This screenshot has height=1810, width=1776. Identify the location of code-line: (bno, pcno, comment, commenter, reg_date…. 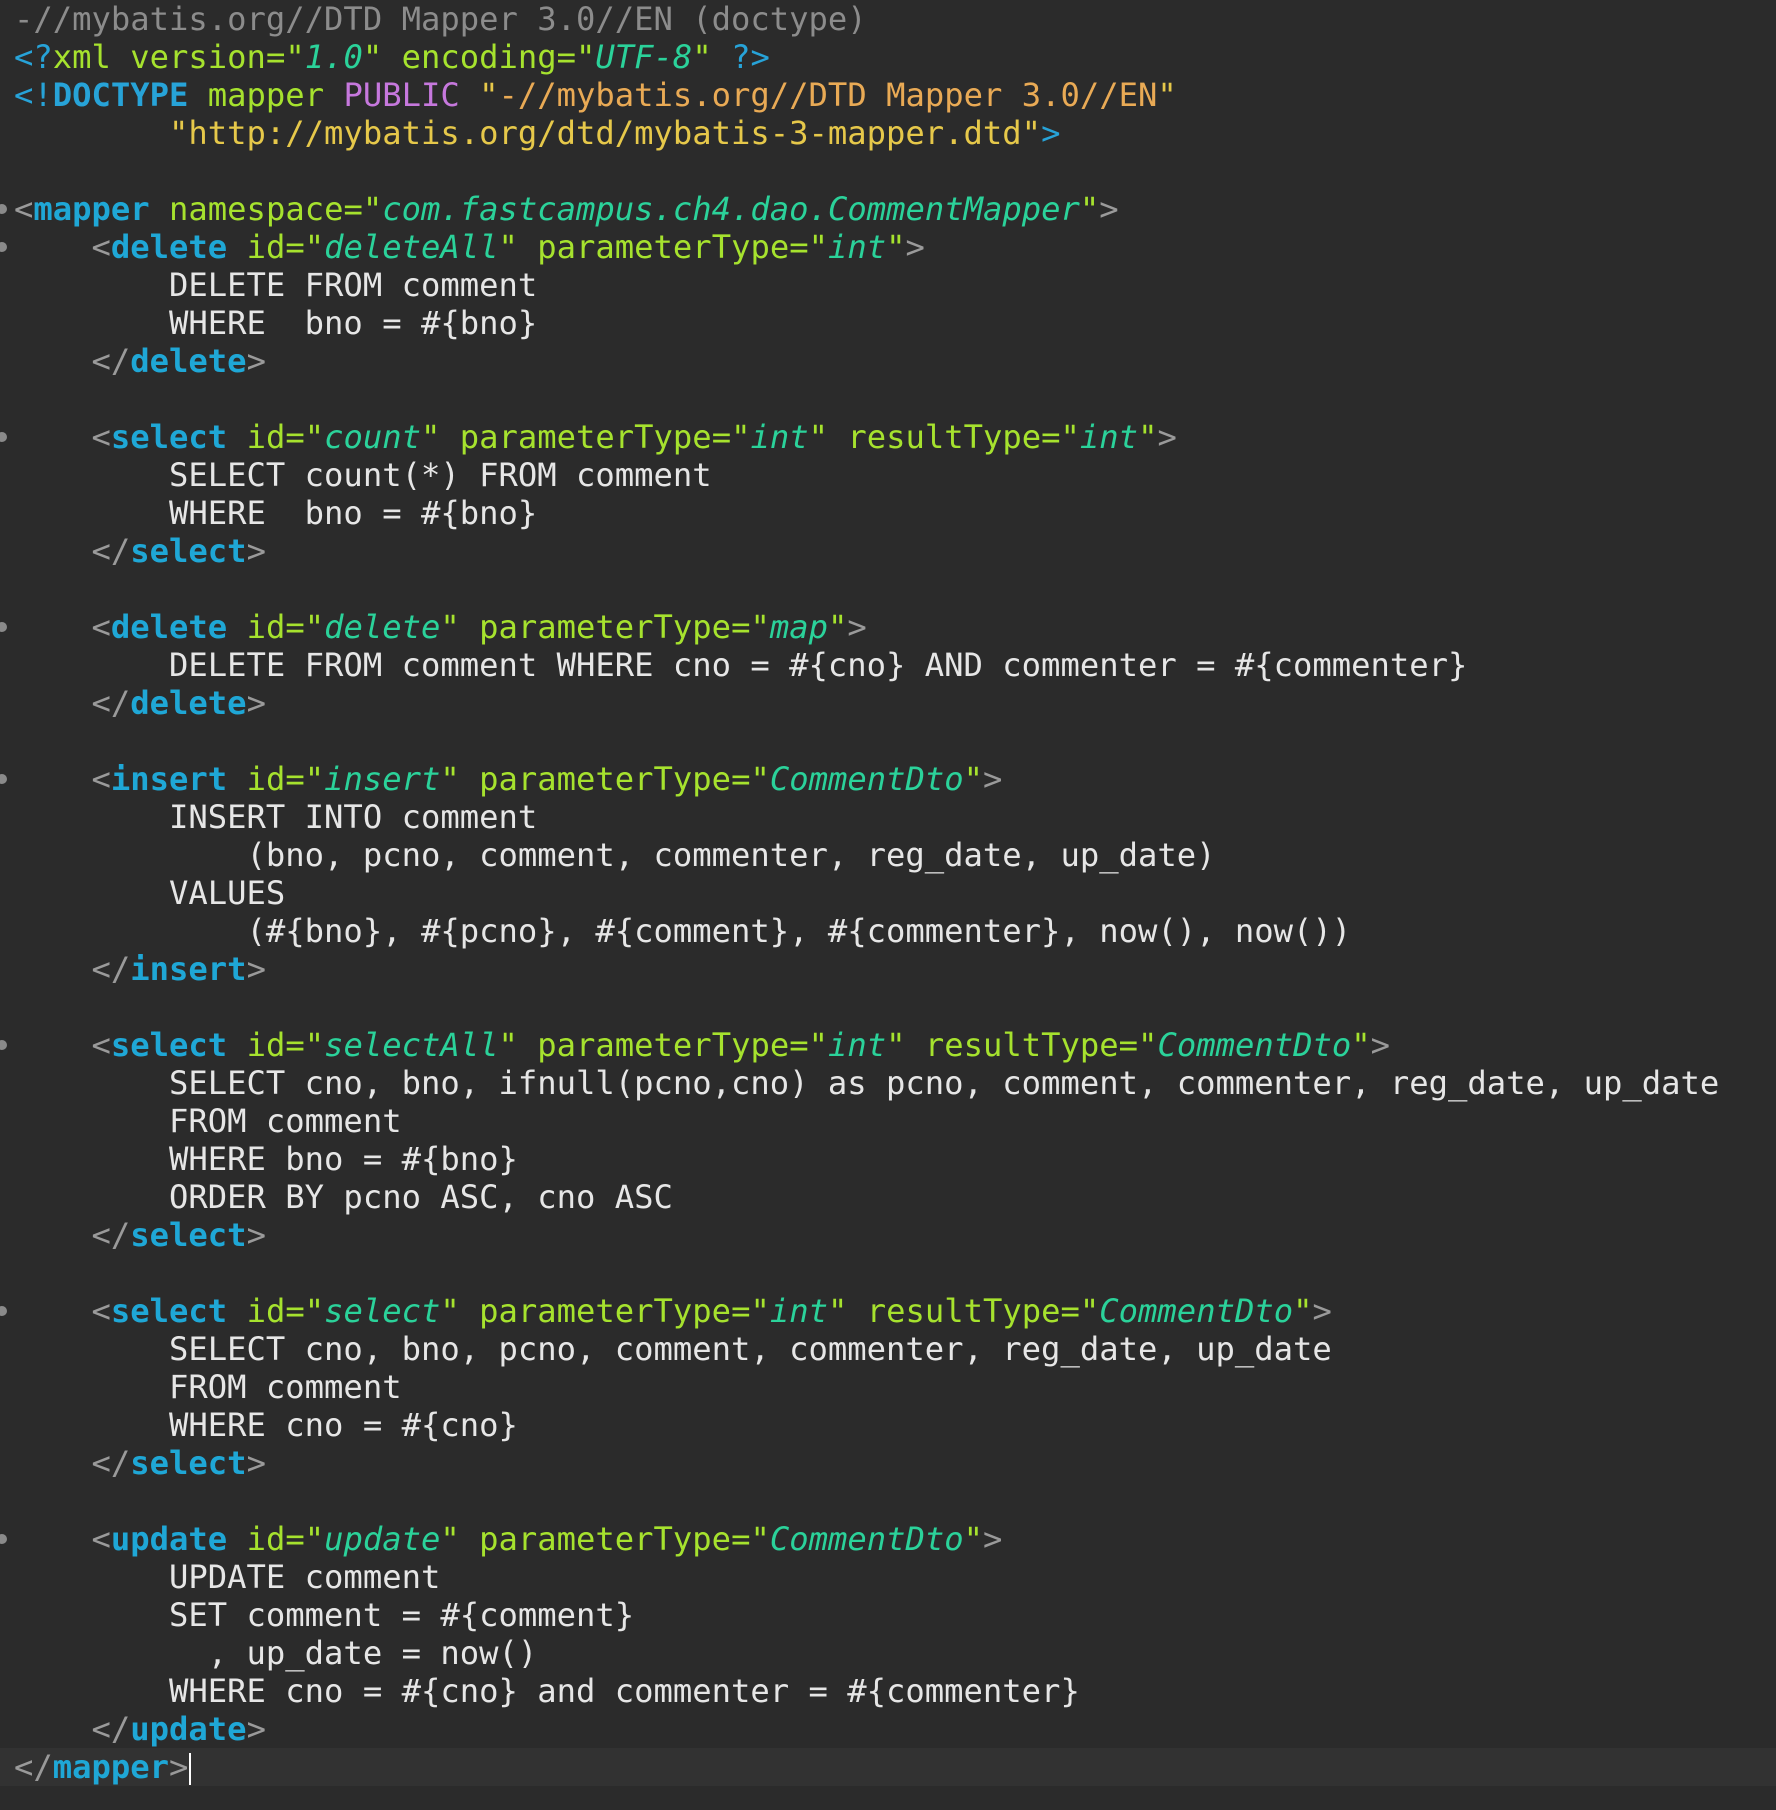
(615, 855).